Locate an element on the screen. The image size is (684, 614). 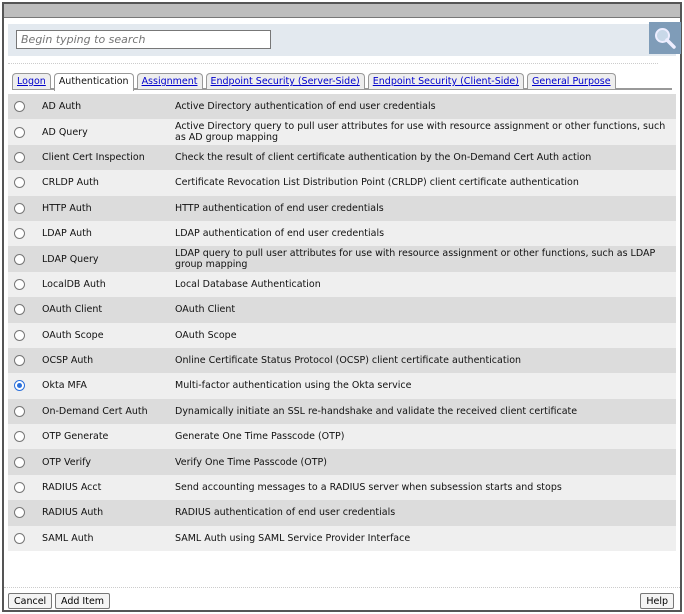
item-name: OTP Verify is located at coordinates (66, 462).